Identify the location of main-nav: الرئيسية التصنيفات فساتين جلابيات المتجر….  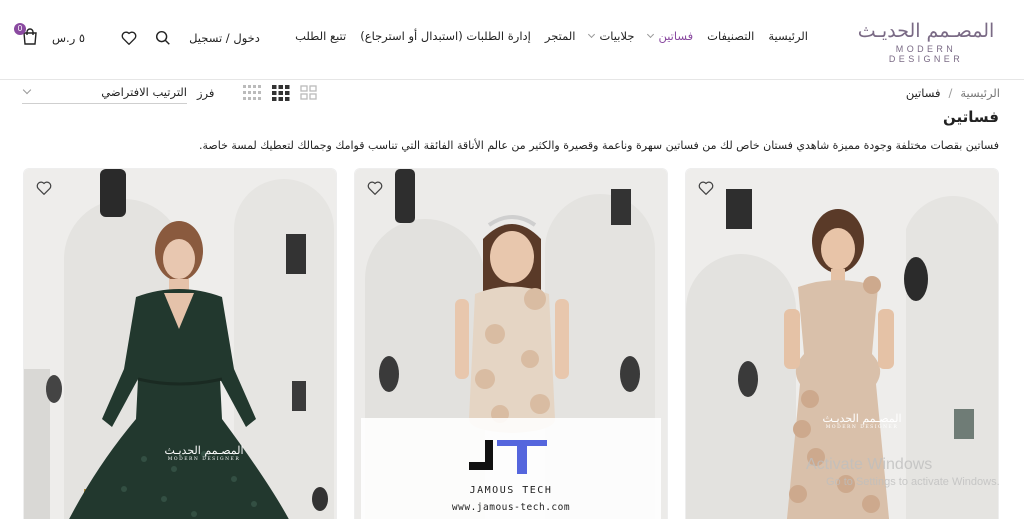
(544, 36).